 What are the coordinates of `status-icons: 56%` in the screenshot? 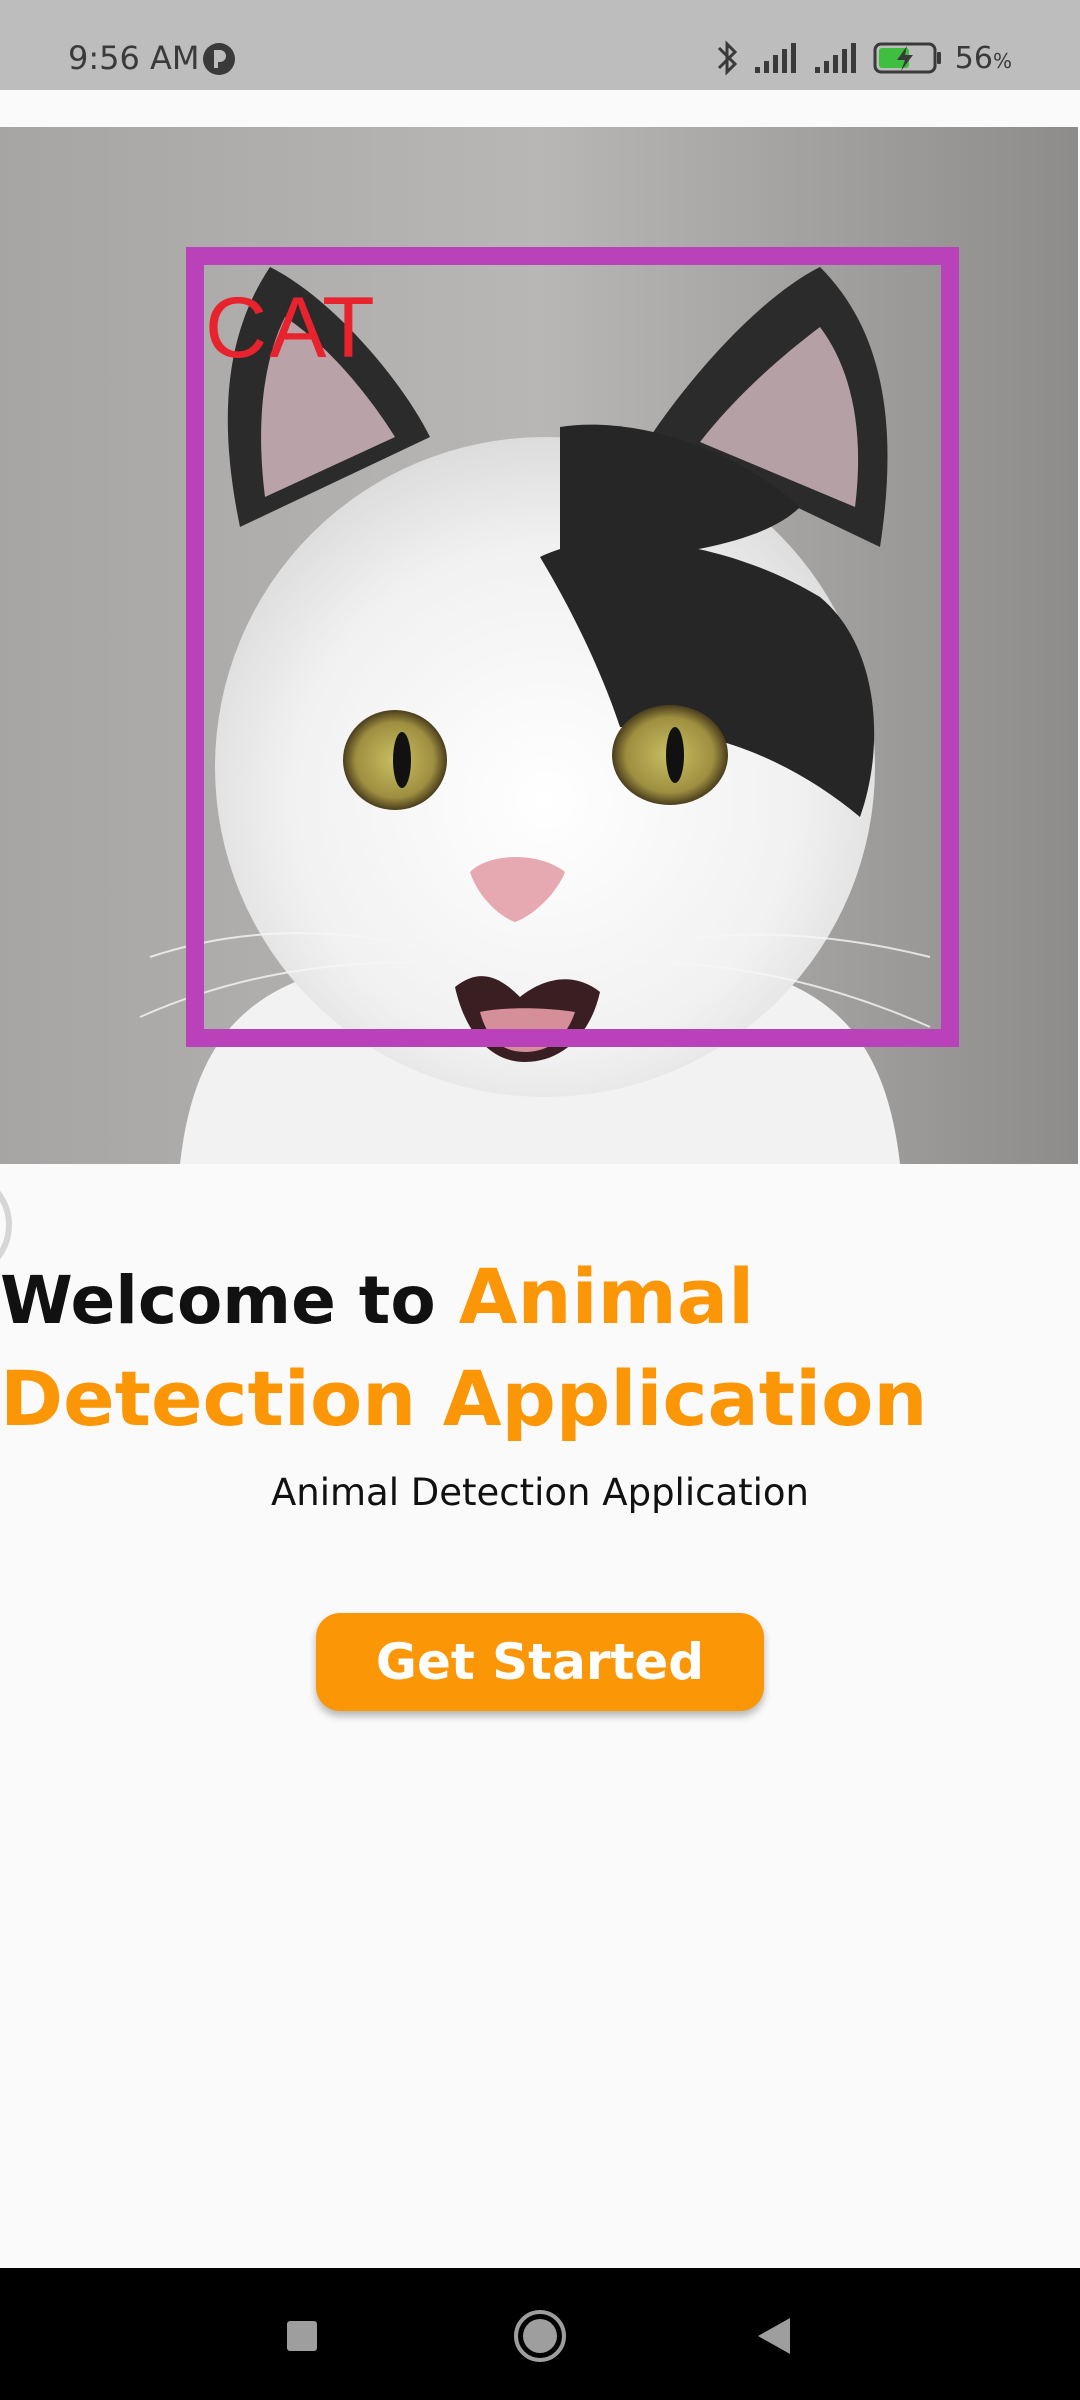 It's located at (863, 58).